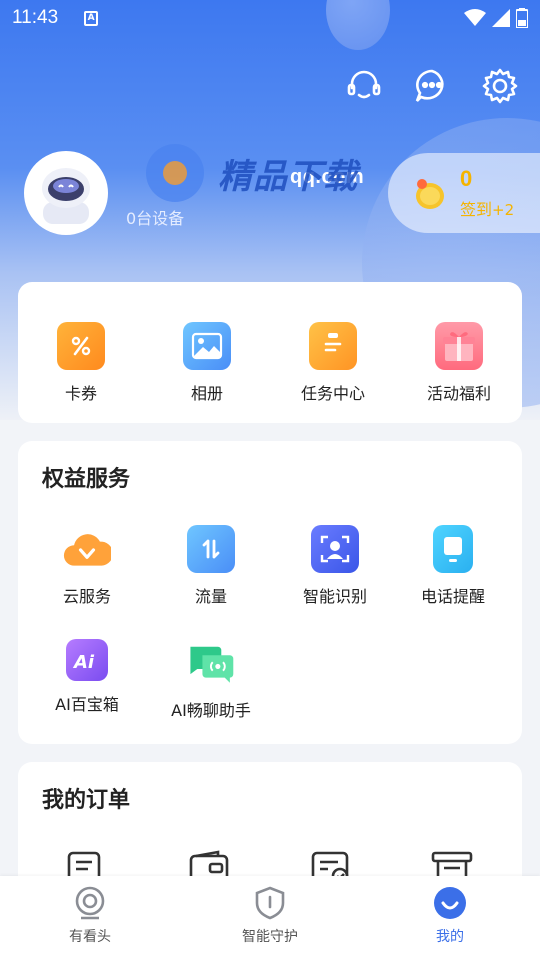  What do you see at coordinates (86, 800) in the screenshot?
I see `orders-title: 我的订单` at bounding box center [86, 800].